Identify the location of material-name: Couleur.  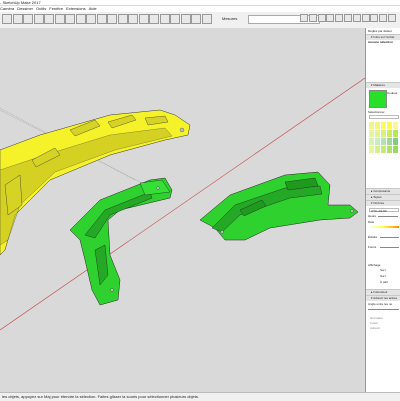
(392, 93).